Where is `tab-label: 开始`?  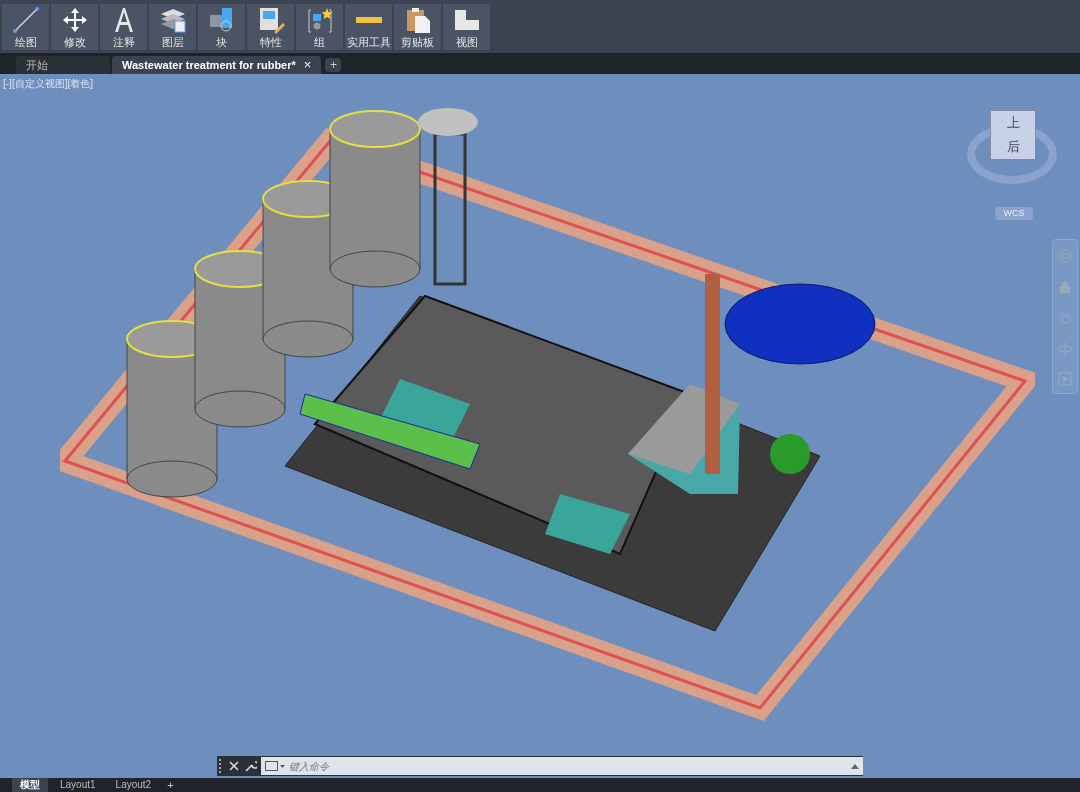
tab-label: 开始 is located at coordinates (37, 65).